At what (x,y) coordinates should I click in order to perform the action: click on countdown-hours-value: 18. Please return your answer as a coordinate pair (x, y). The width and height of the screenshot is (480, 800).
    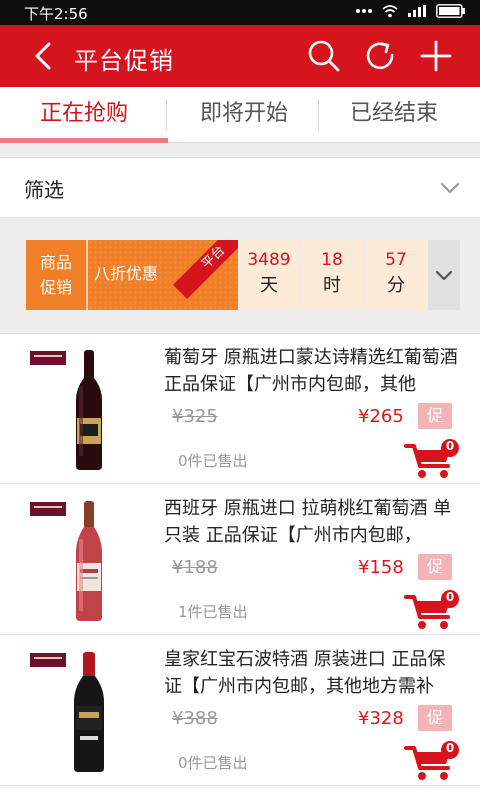
    Looking at the image, I should click on (332, 260).